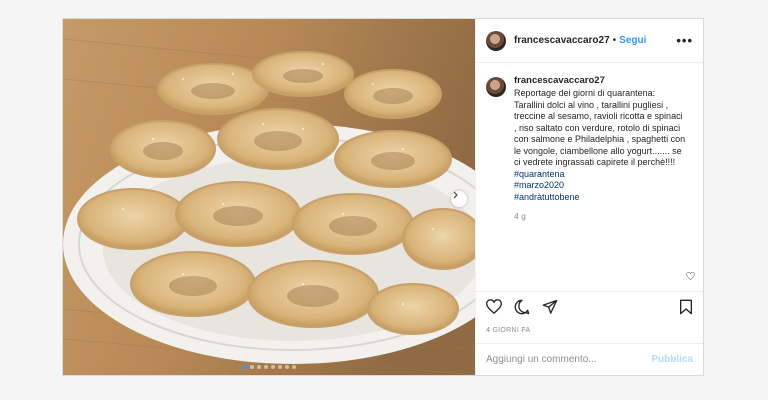 The image size is (768, 400). What do you see at coordinates (672, 359) in the screenshot?
I see `publish-button: Pubblica` at bounding box center [672, 359].